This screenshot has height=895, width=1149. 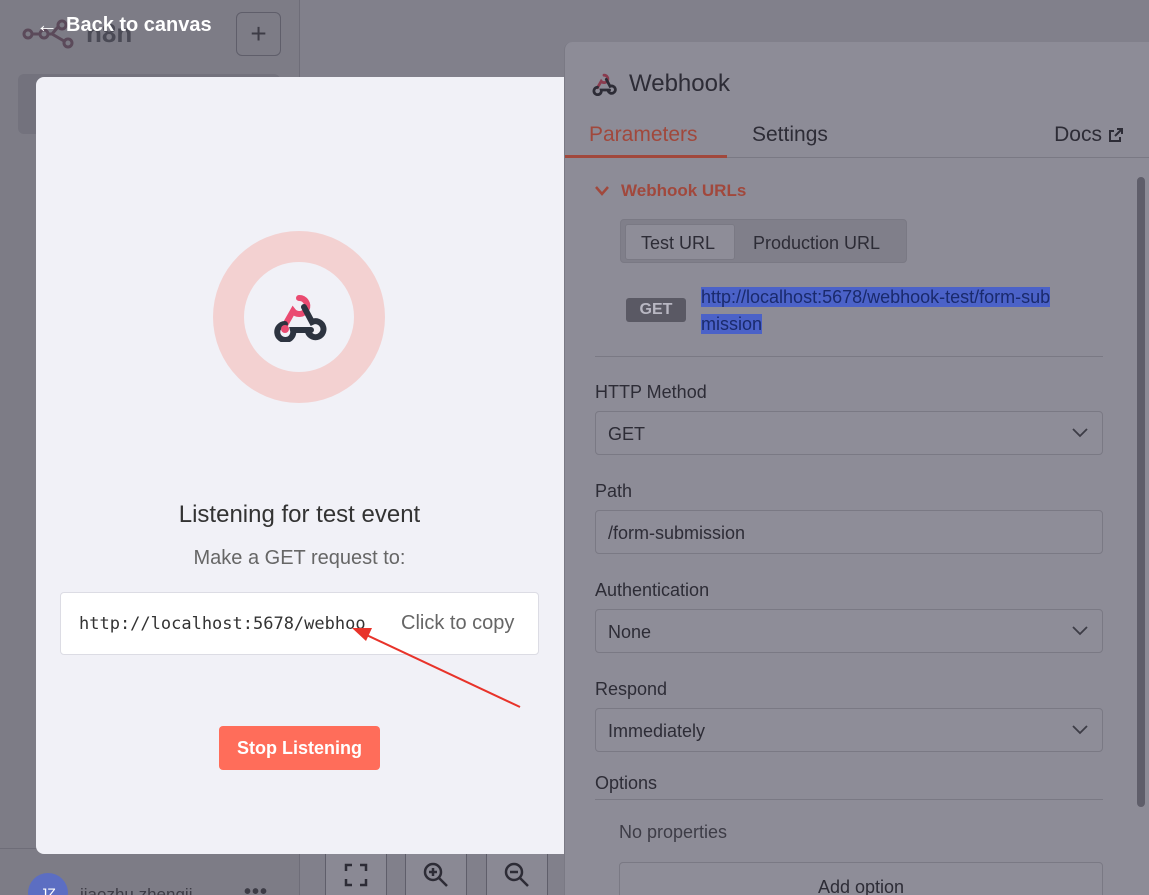 I want to click on fit-view-button, so click(x=356, y=872).